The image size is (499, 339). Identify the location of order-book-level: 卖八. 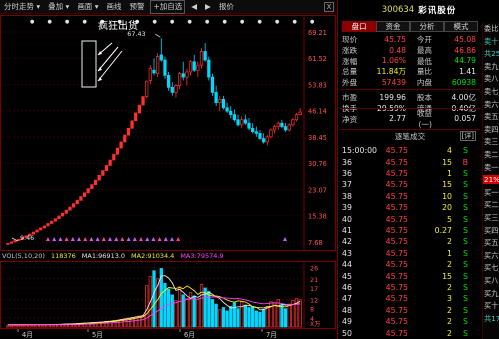
(491, 78).